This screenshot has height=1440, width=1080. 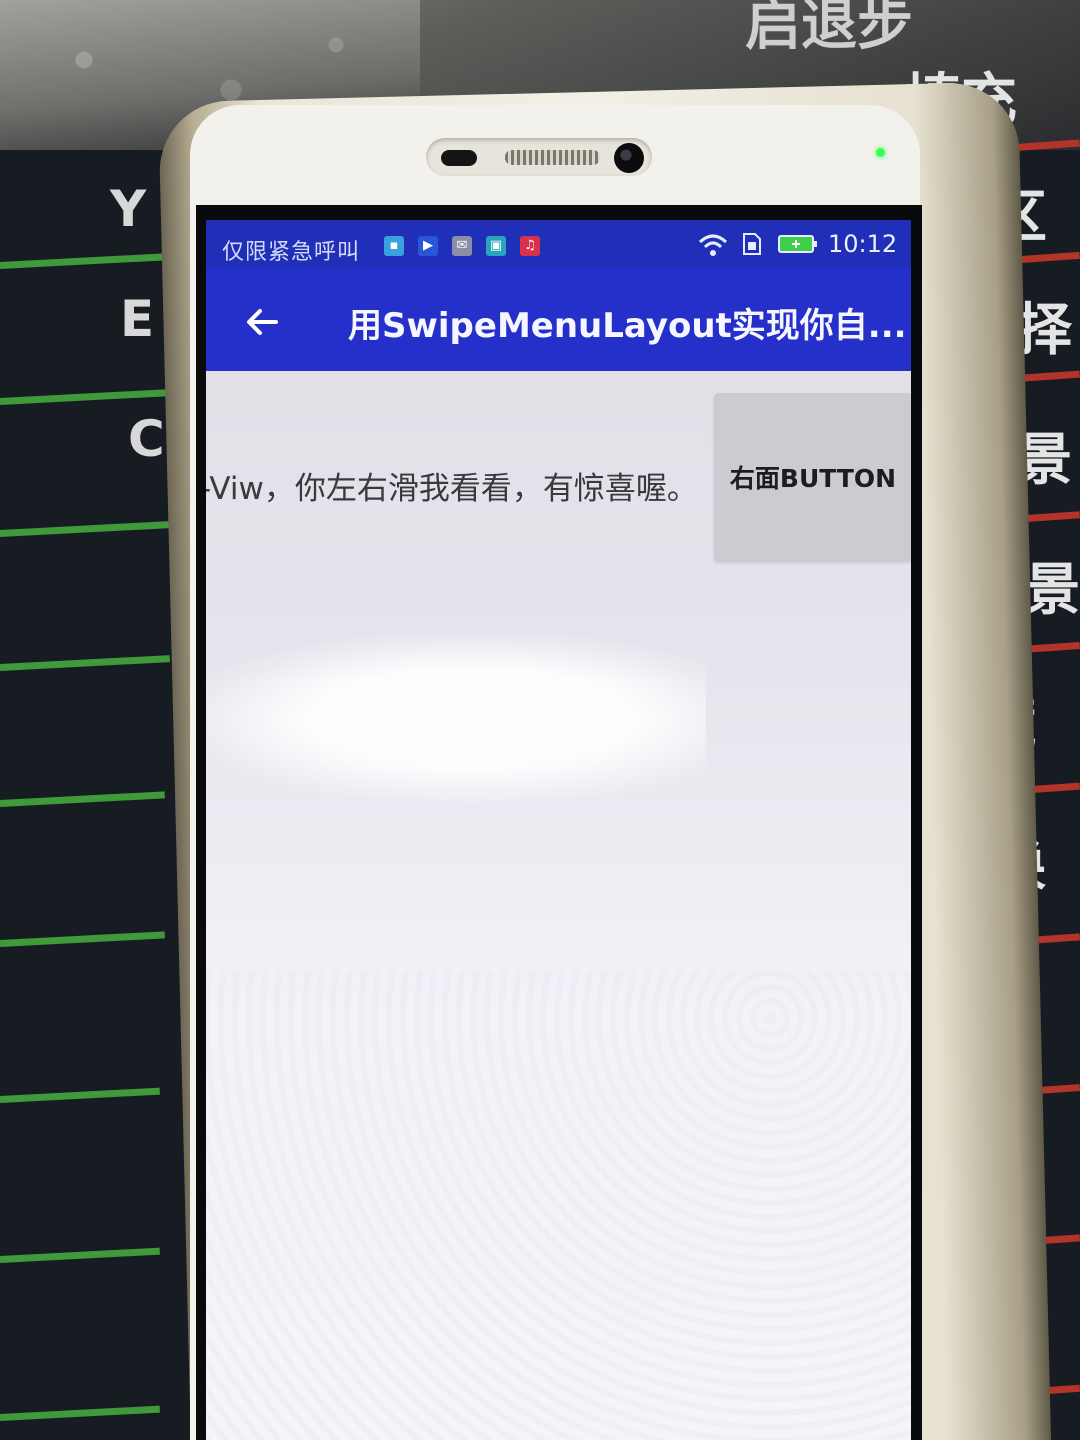 I want to click on swipe-menu-row: -Viw，你左右滑我看看，有惊喜喔。 右面BUTTON, so click(x=558, y=478).